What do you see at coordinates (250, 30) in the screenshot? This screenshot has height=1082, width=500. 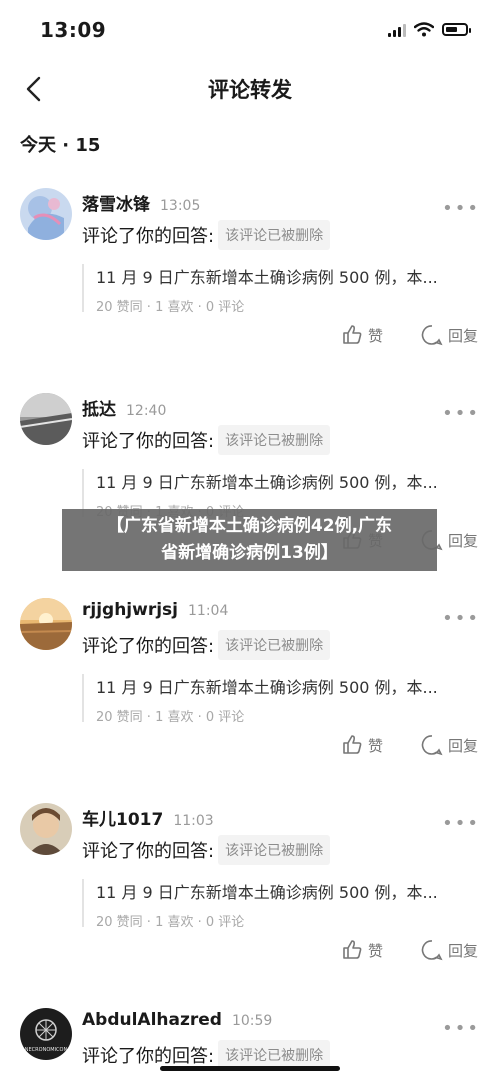 I see `status-bar: 13:09` at bounding box center [250, 30].